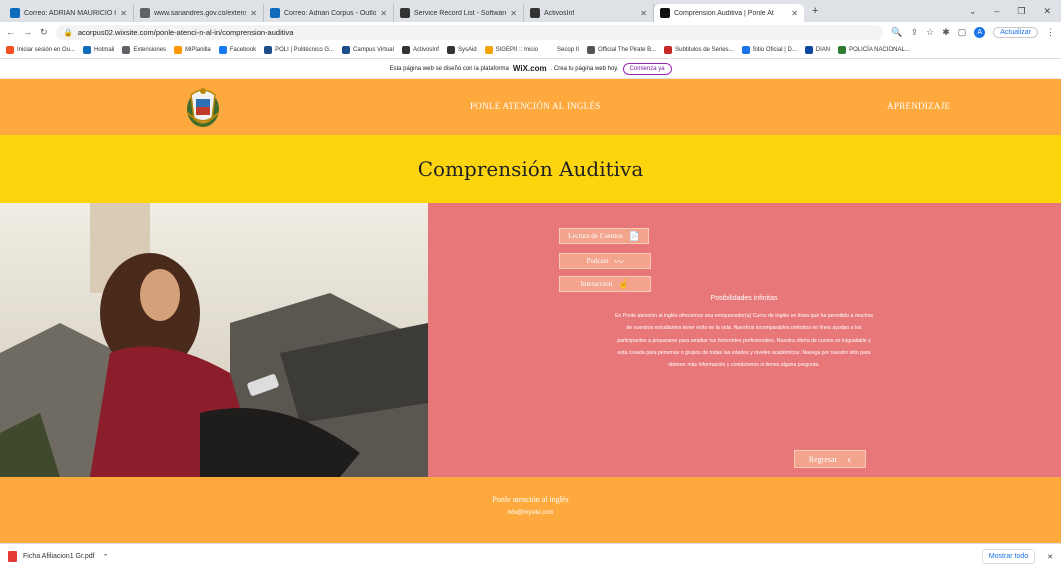 The width and height of the screenshot is (1061, 569). I want to click on minimize-icon: –, so click(996, 11).